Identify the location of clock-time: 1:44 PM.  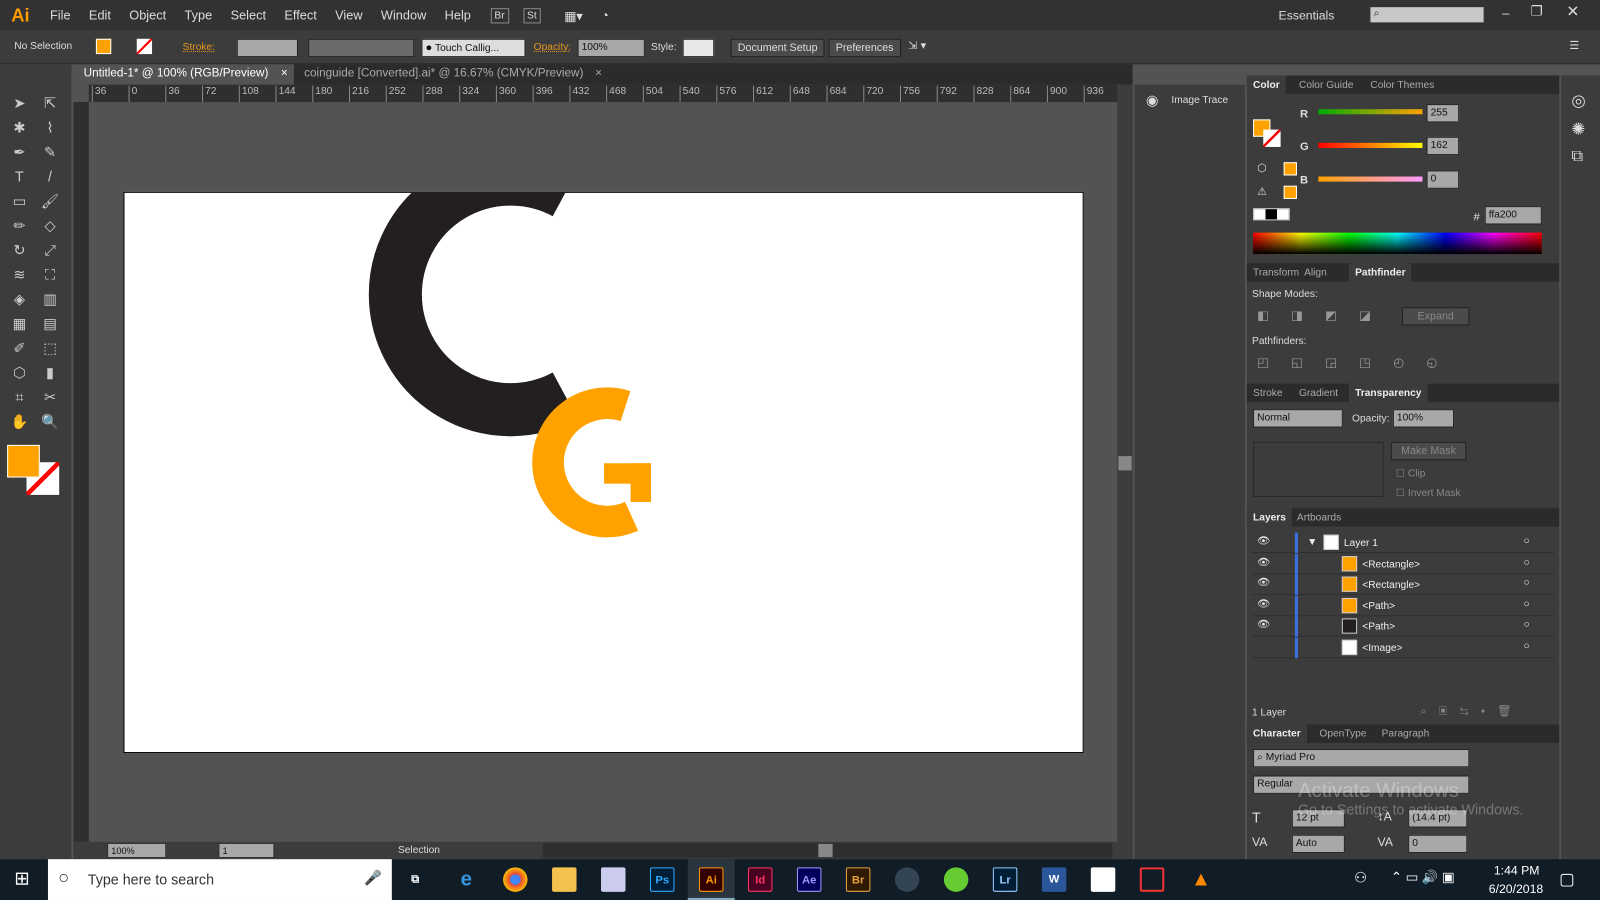
(1517, 870).